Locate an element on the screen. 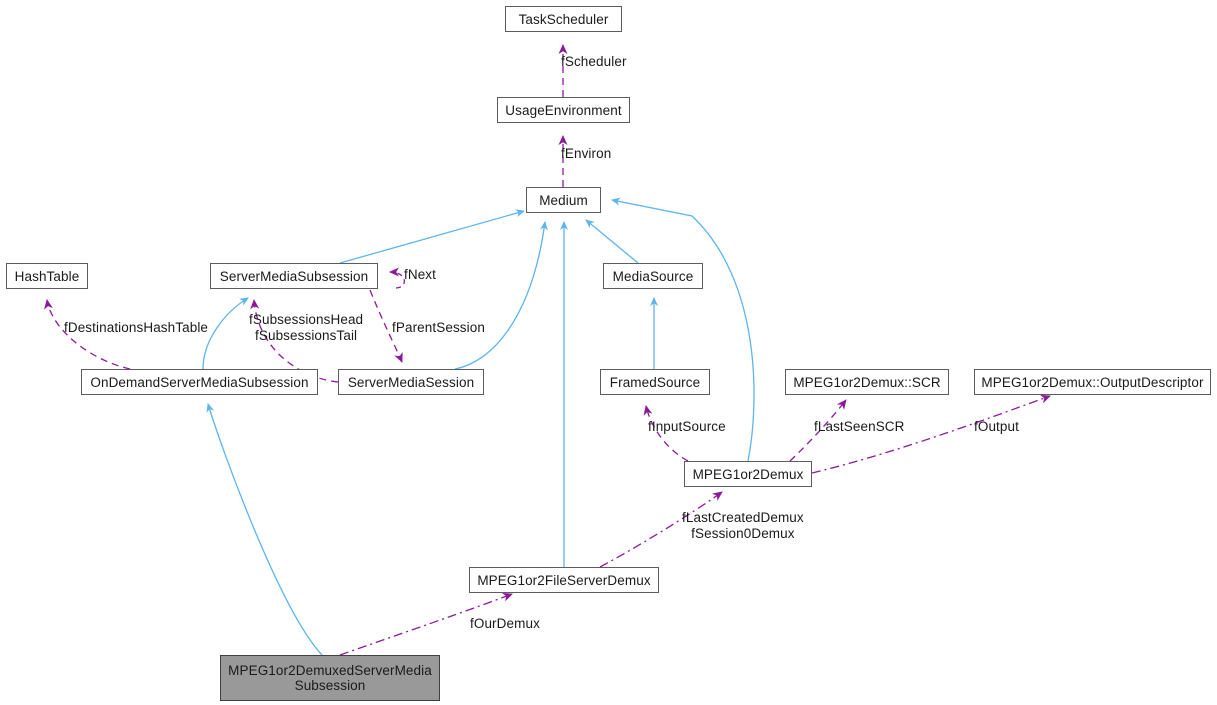  edge-label-flastcreateddemux: fLastCreatedDemux fSession0Demux is located at coordinates (743, 526).